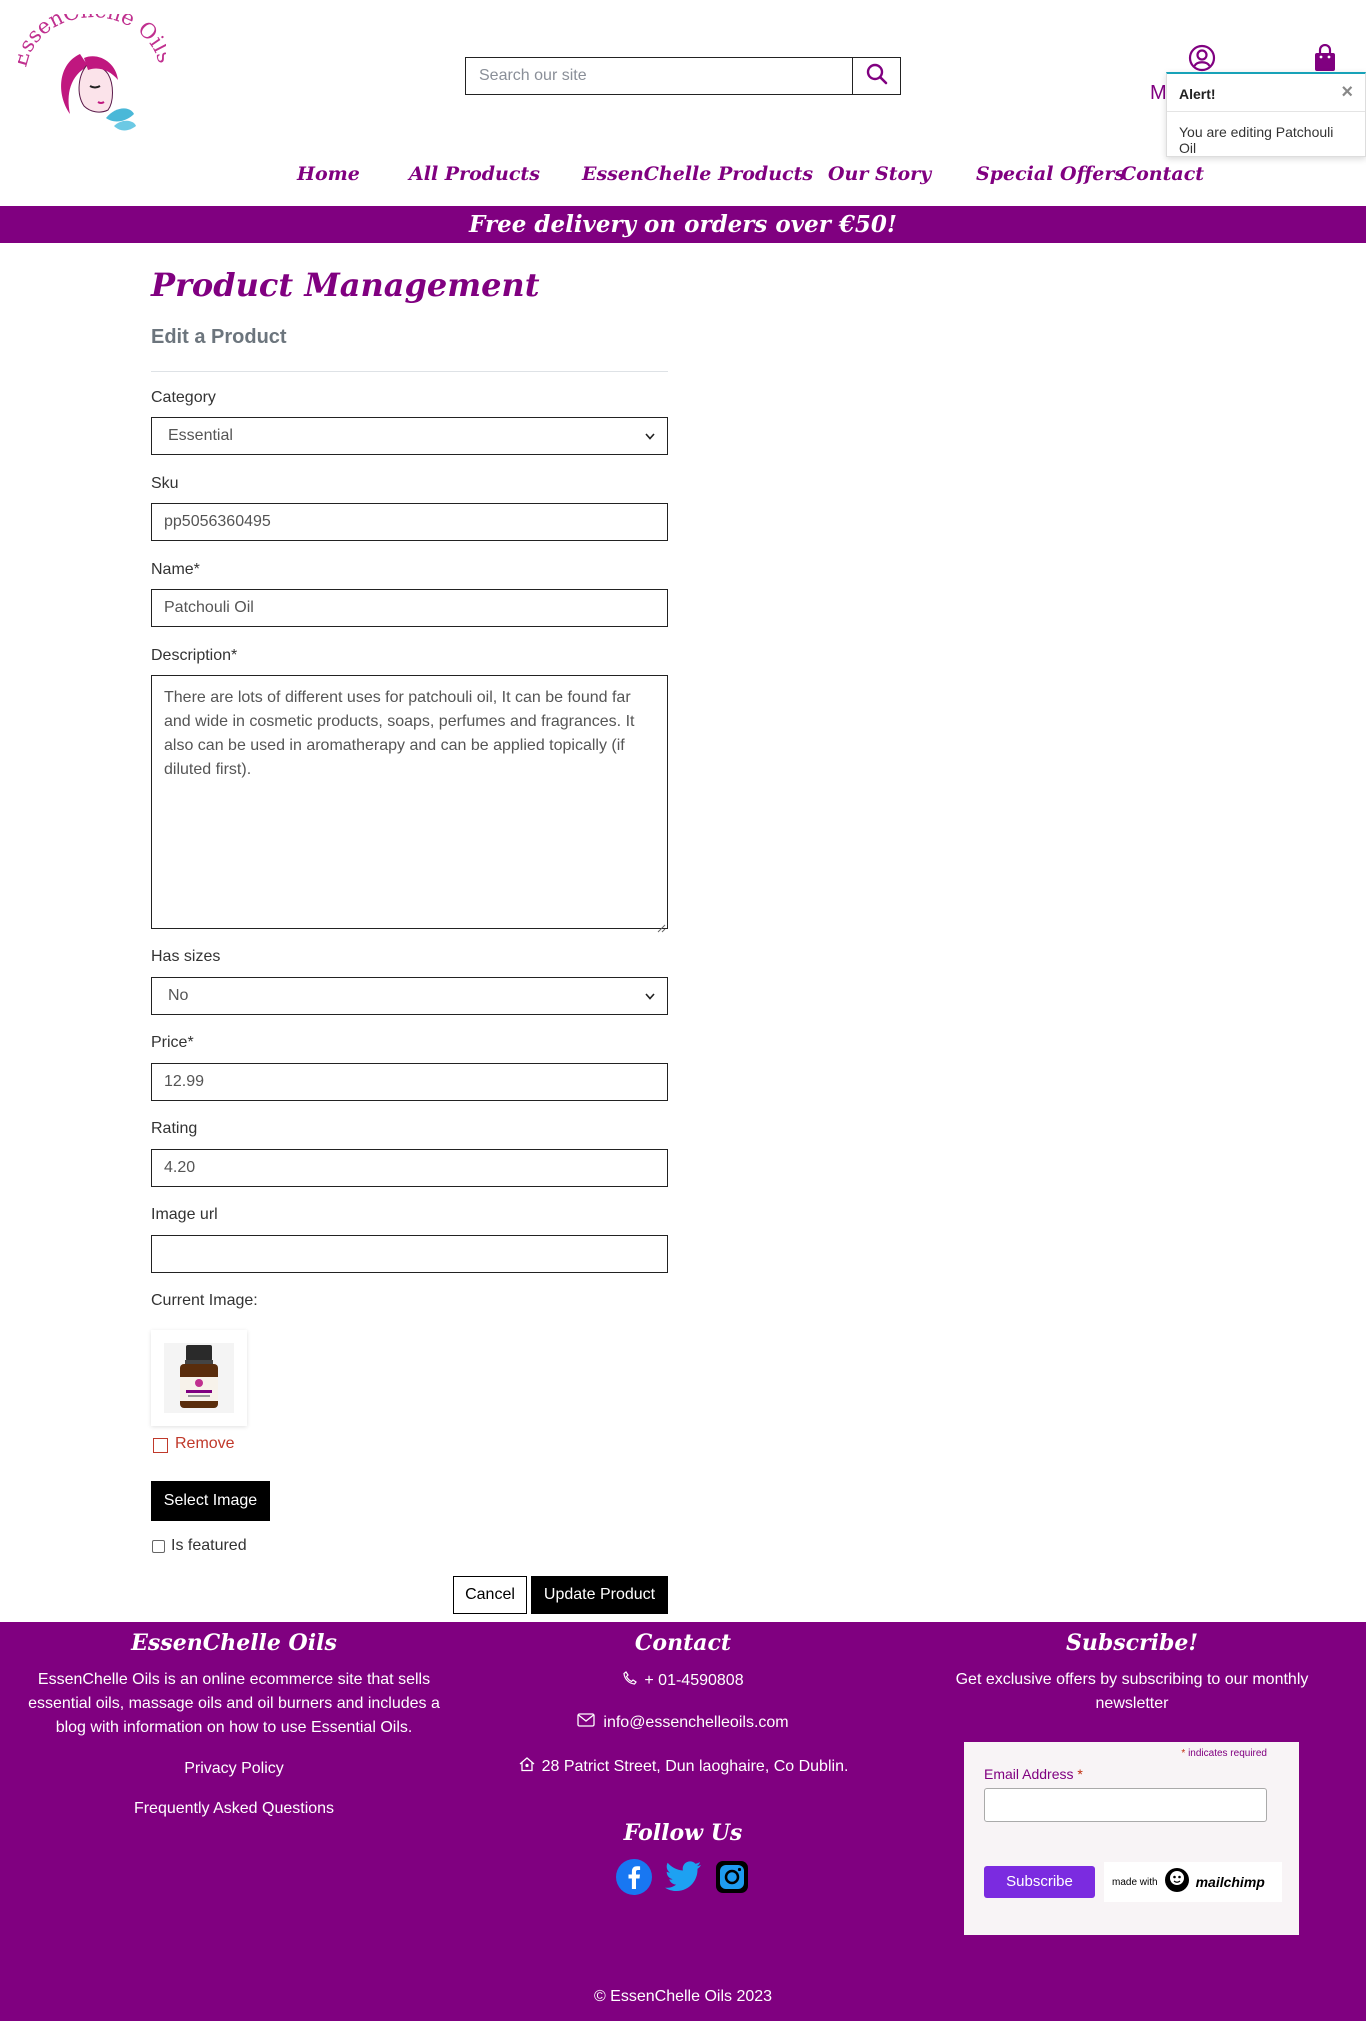 The height and width of the screenshot is (2021, 1366). What do you see at coordinates (1197, 94) in the screenshot?
I see `alert-title: Alert!` at bounding box center [1197, 94].